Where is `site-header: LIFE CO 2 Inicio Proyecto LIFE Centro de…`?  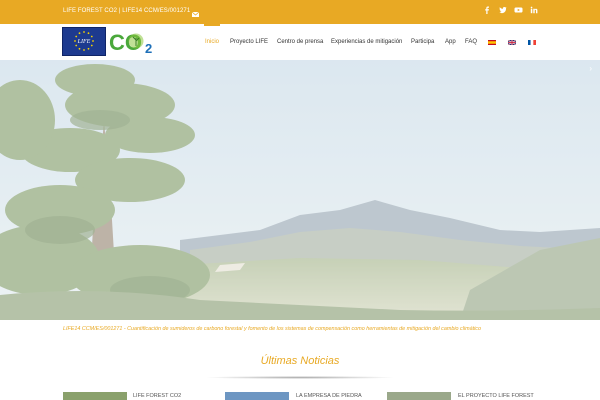
site-header: LIFE CO 2 Inicio Proyecto LIFE Centro de… is located at coordinates (300, 42).